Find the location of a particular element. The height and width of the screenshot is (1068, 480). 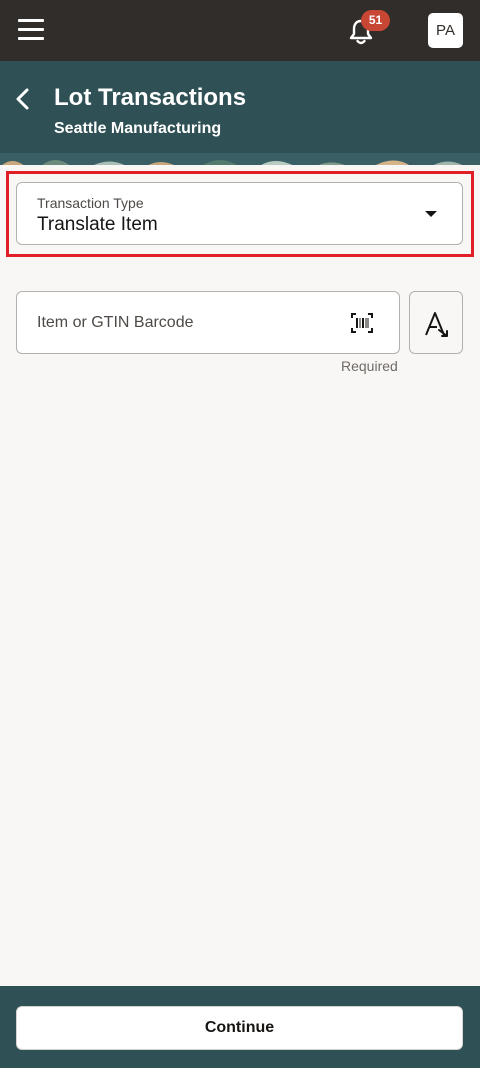

transaction-type-select: Transaction Type Translate Item is located at coordinates (239, 213).